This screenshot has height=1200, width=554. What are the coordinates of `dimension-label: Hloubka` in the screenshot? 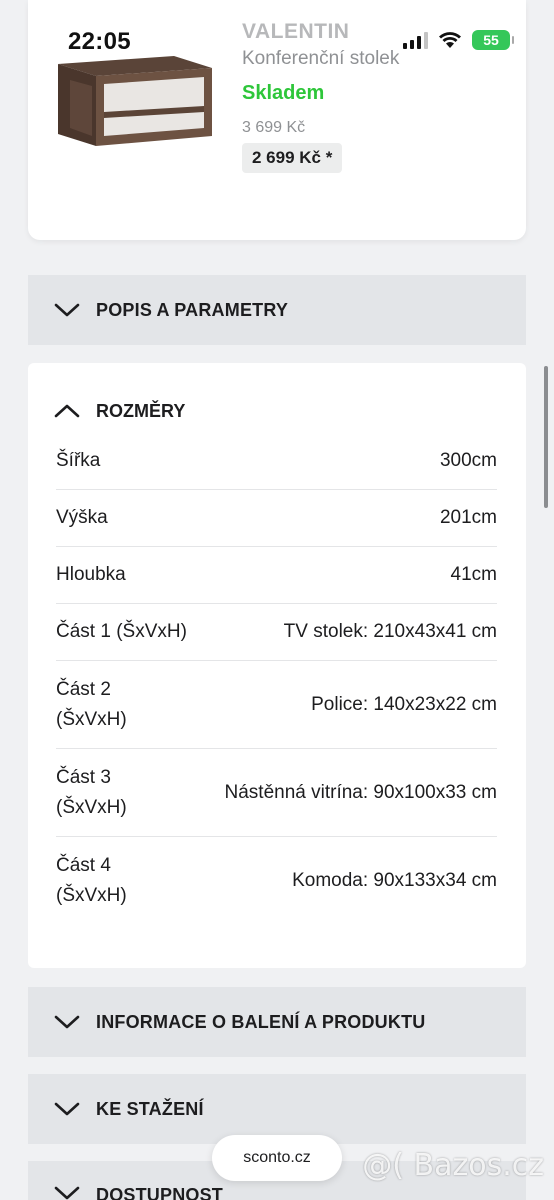 It's located at (91, 574).